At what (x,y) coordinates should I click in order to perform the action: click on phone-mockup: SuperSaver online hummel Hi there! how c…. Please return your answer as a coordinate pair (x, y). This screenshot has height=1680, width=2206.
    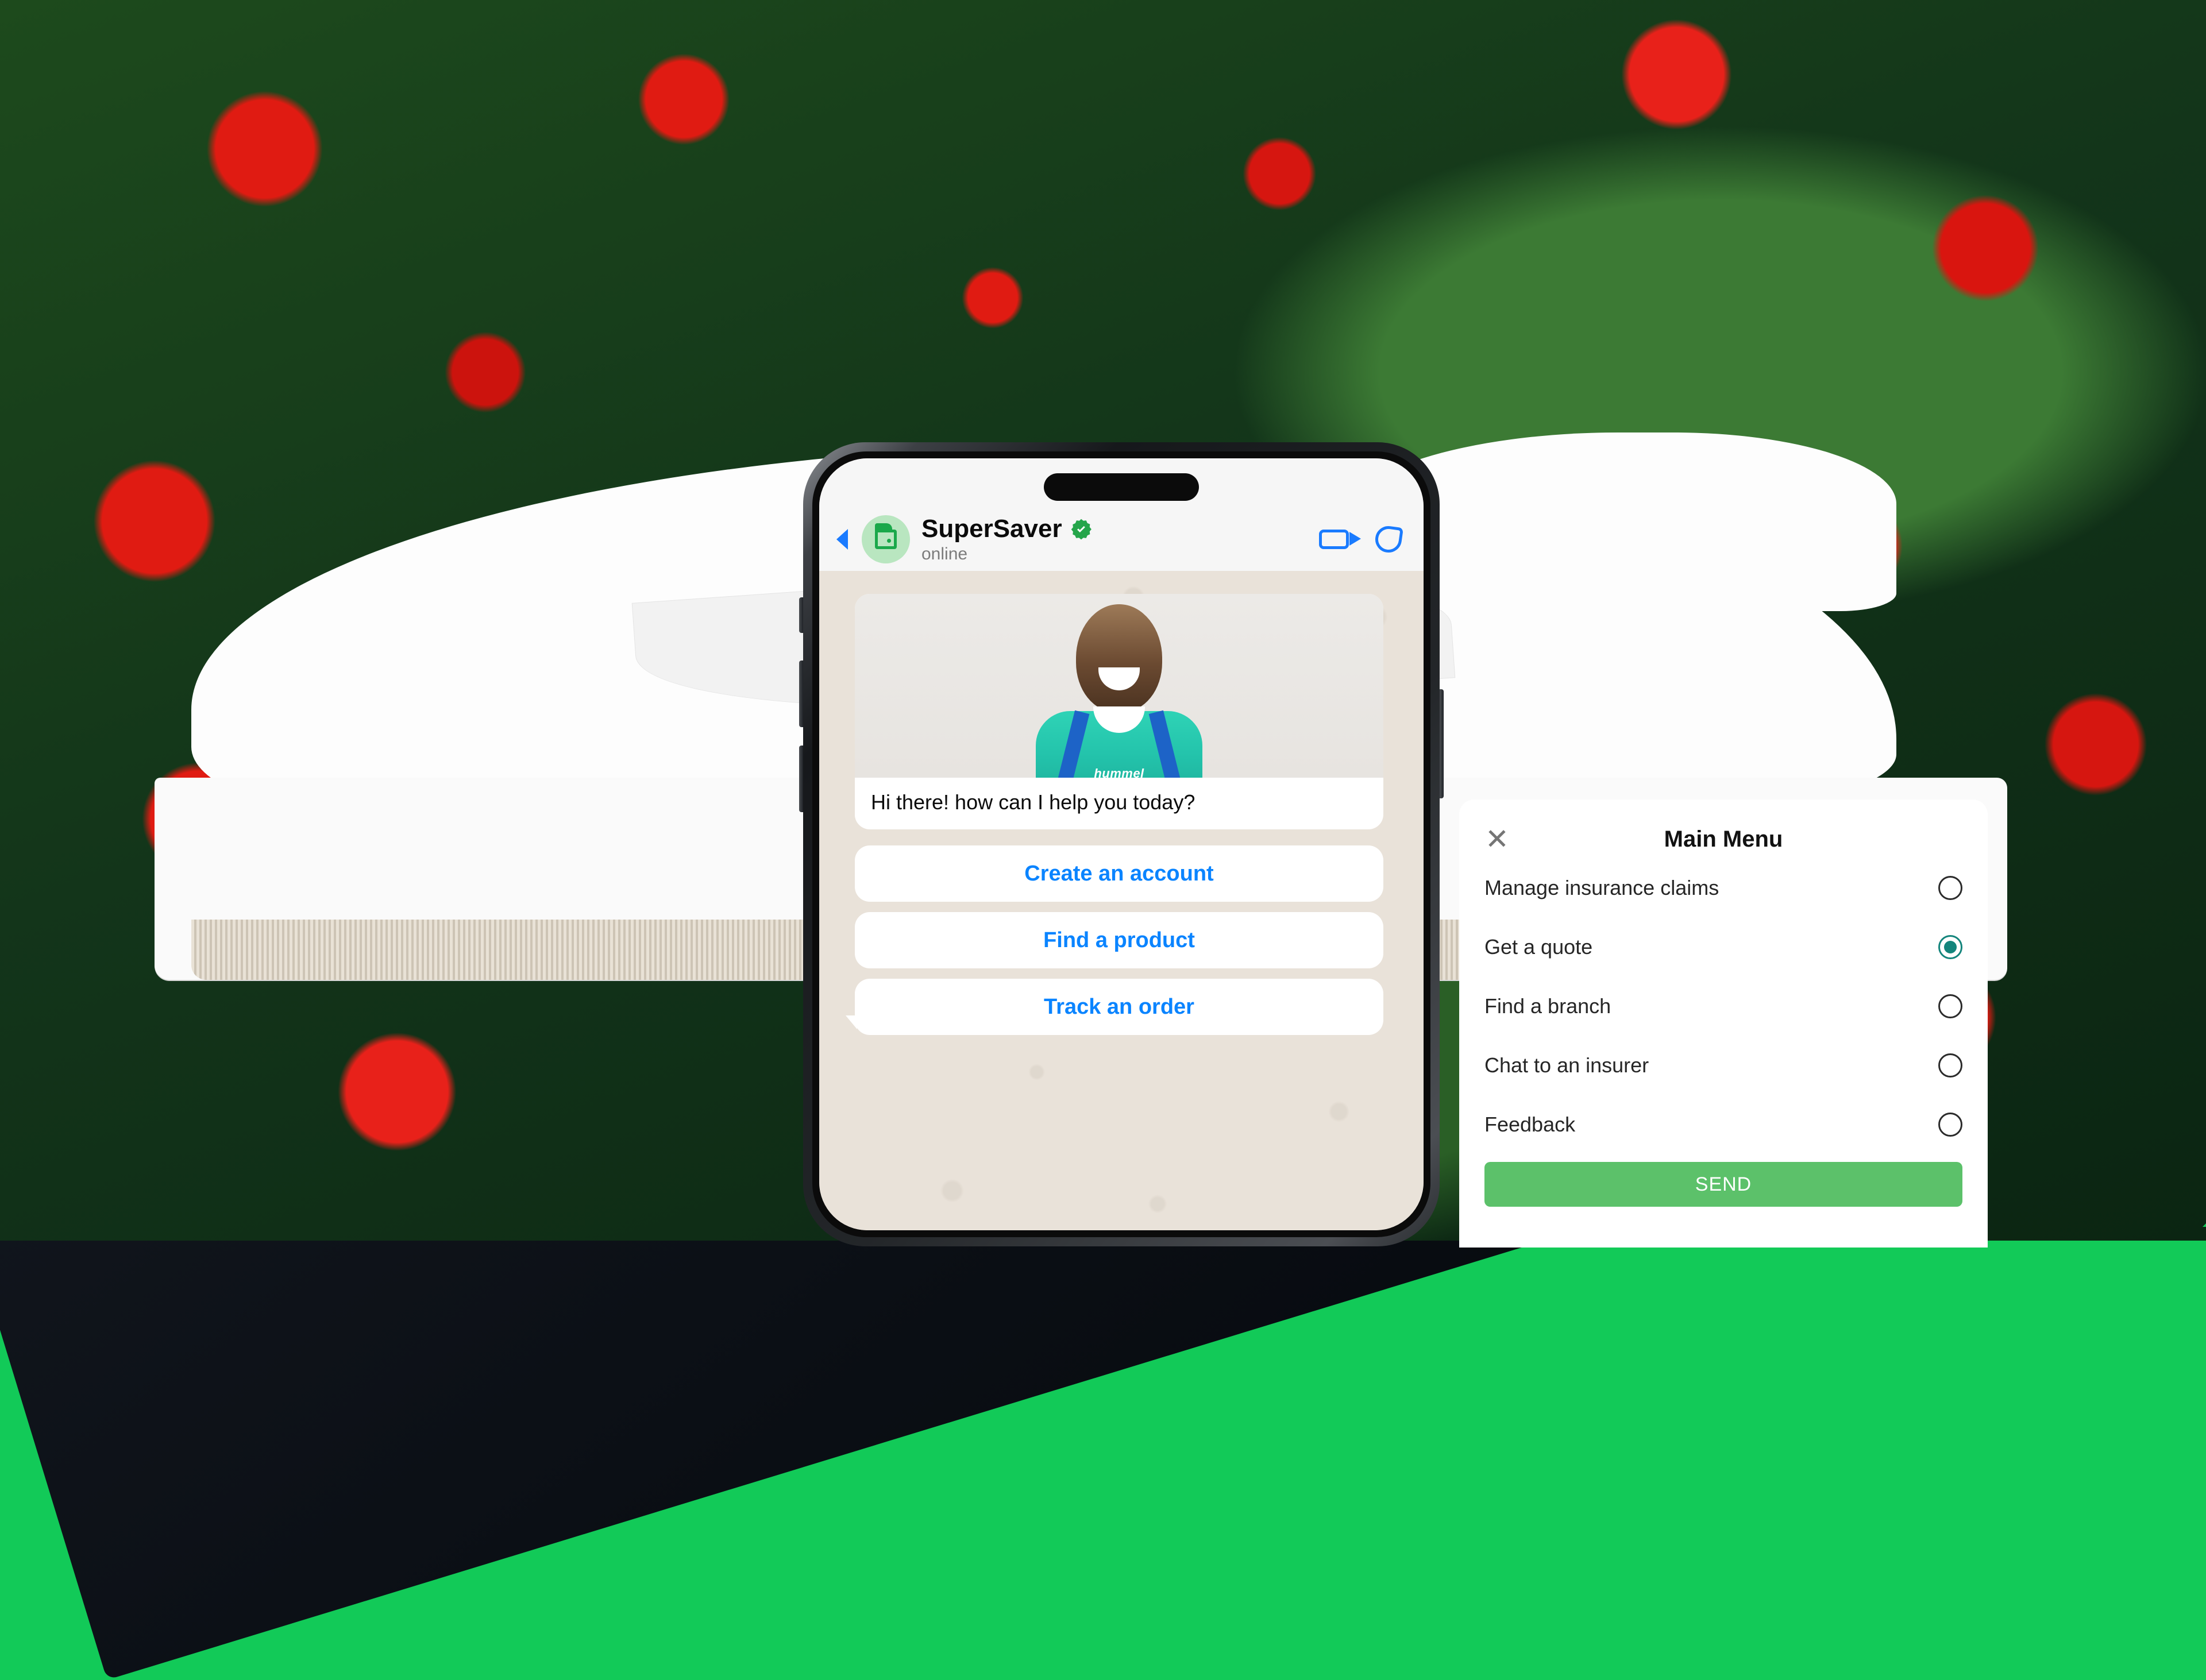
    Looking at the image, I should click on (1121, 844).